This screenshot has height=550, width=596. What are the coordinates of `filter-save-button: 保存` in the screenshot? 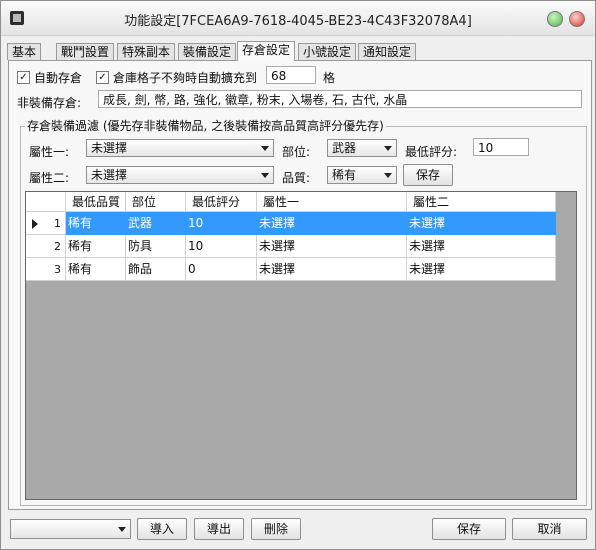 It's located at (428, 175).